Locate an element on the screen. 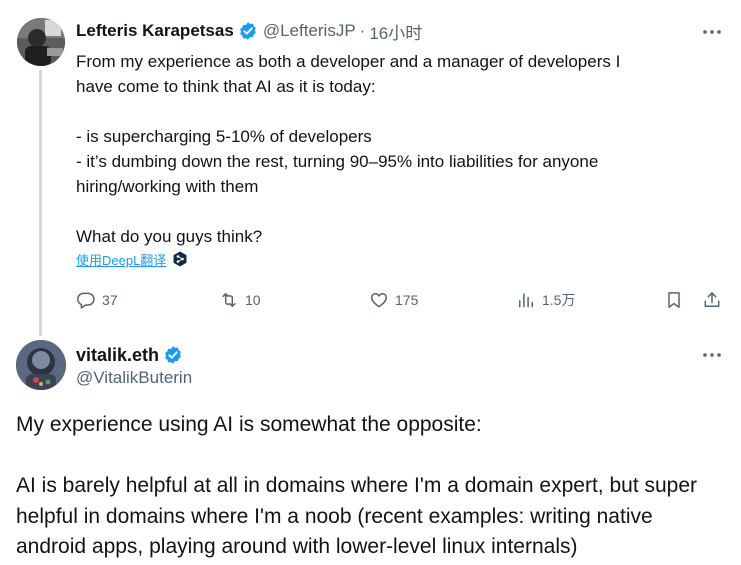 The image size is (741, 565). avatar-vitalik is located at coordinates (41, 365).